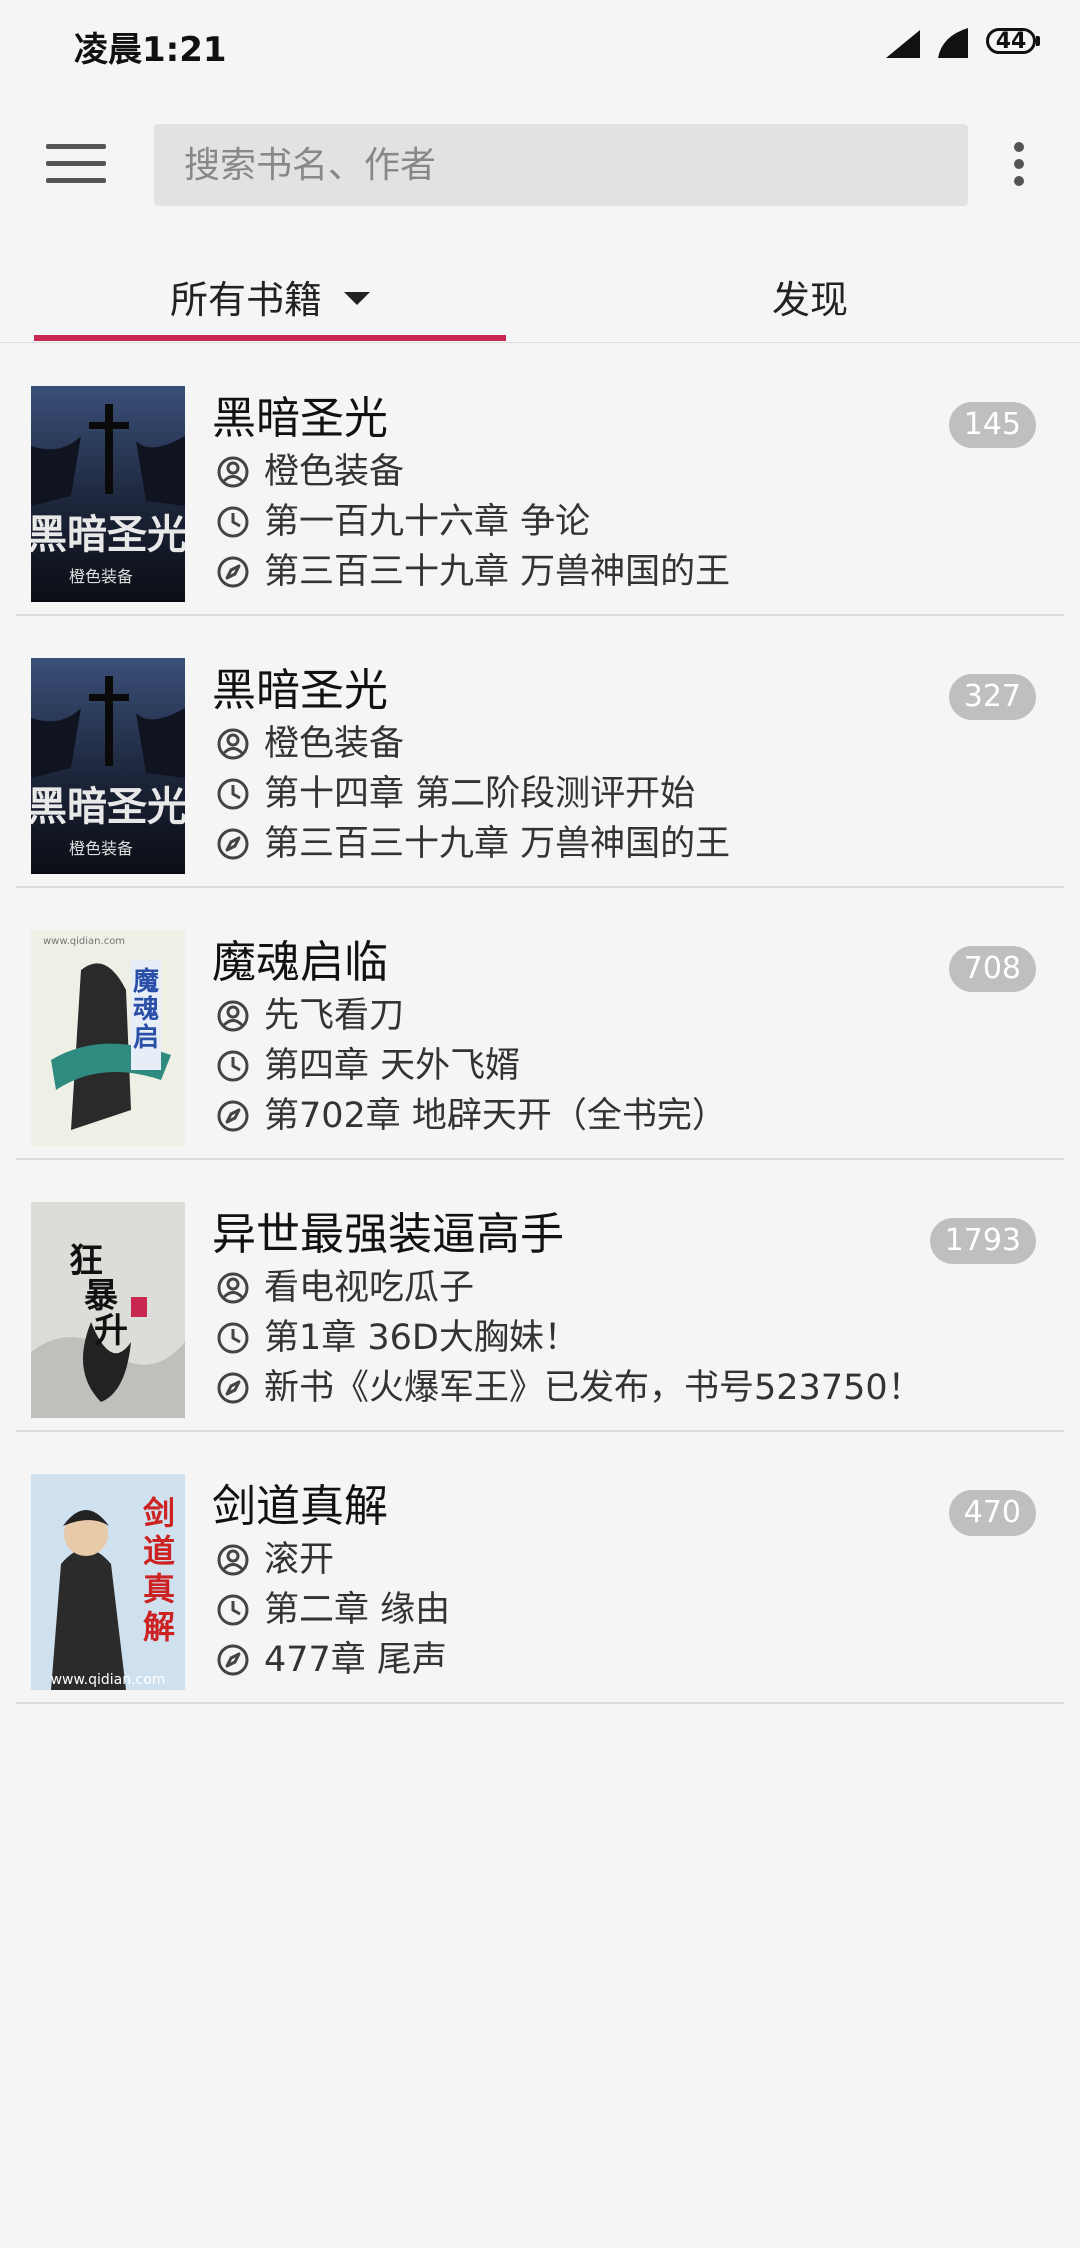  I want to click on unread-count-badge: 1793, so click(982, 1241).